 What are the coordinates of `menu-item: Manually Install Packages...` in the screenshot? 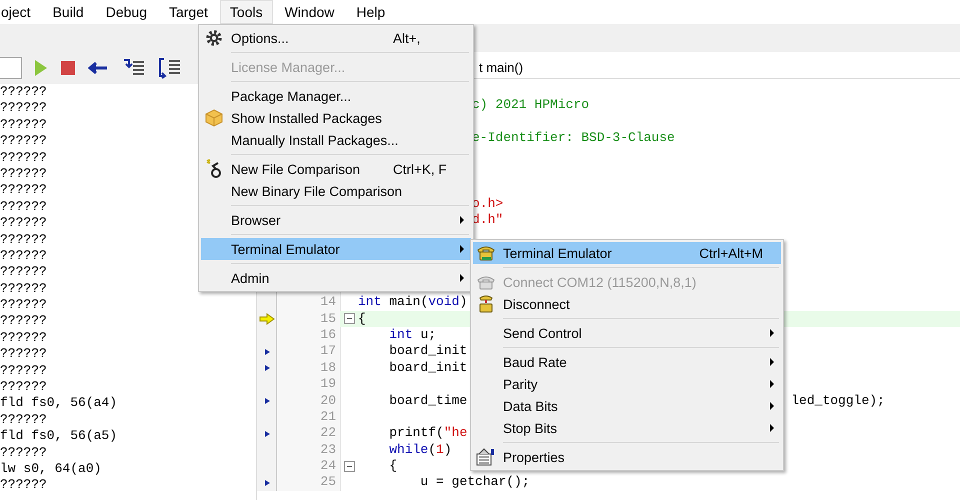 It's located at (336, 140).